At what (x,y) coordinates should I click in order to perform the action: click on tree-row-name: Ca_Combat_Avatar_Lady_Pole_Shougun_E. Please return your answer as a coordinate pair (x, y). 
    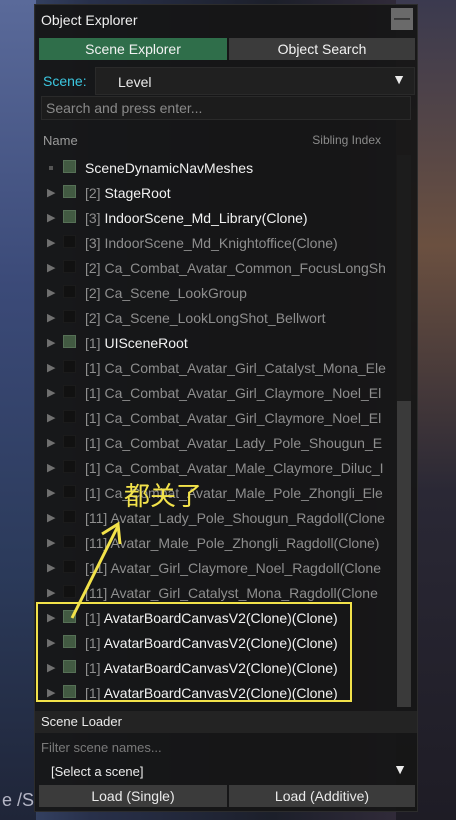
    Looking at the image, I should click on (243, 443).